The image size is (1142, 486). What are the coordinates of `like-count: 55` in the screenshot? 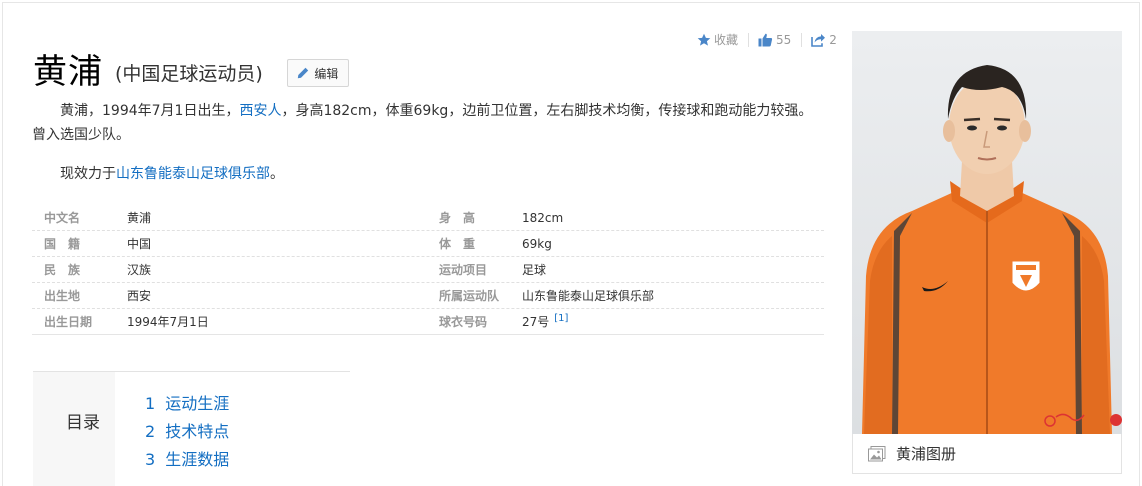 It's located at (784, 39).